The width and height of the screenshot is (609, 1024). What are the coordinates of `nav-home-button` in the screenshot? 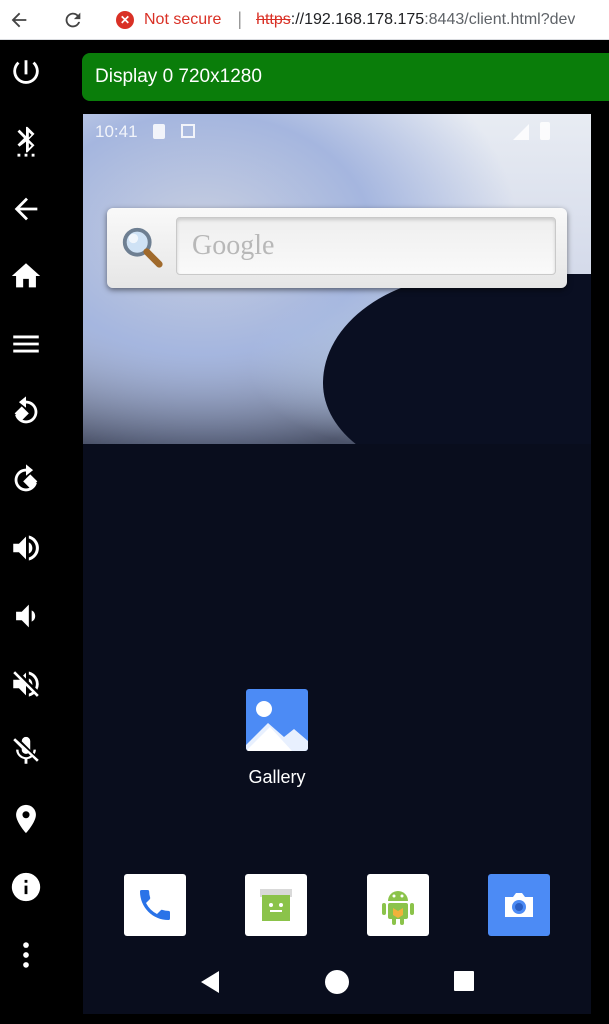 It's located at (337, 982).